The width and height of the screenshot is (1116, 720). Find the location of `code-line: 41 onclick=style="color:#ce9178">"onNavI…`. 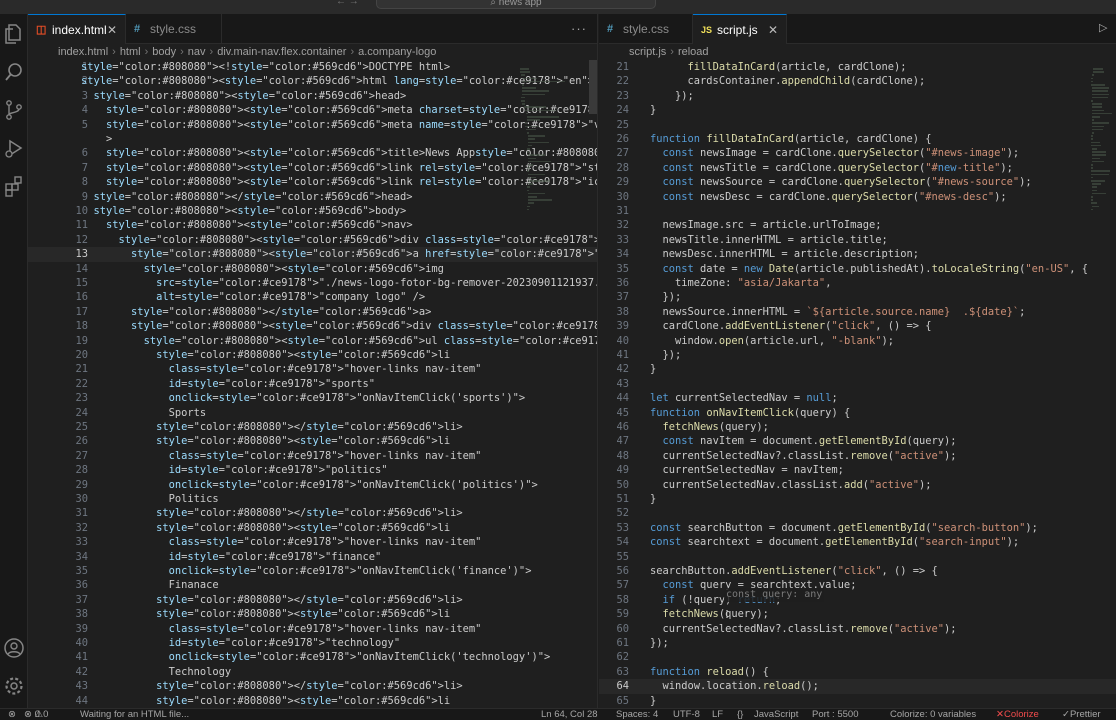

code-line: 41 onclick=style="color:#ce9178">"onNavI… is located at coordinates (312, 657).